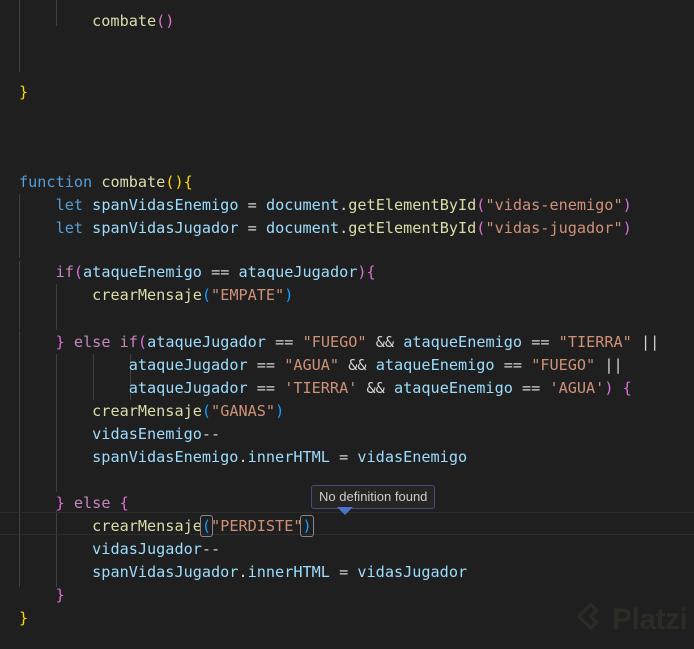 The width and height of the screenshot is (694, 649). What do you see at coordinates (347, 549) in the screenshot?
I see `code-line: vidasJugador--` at bounding box center [347, 549].